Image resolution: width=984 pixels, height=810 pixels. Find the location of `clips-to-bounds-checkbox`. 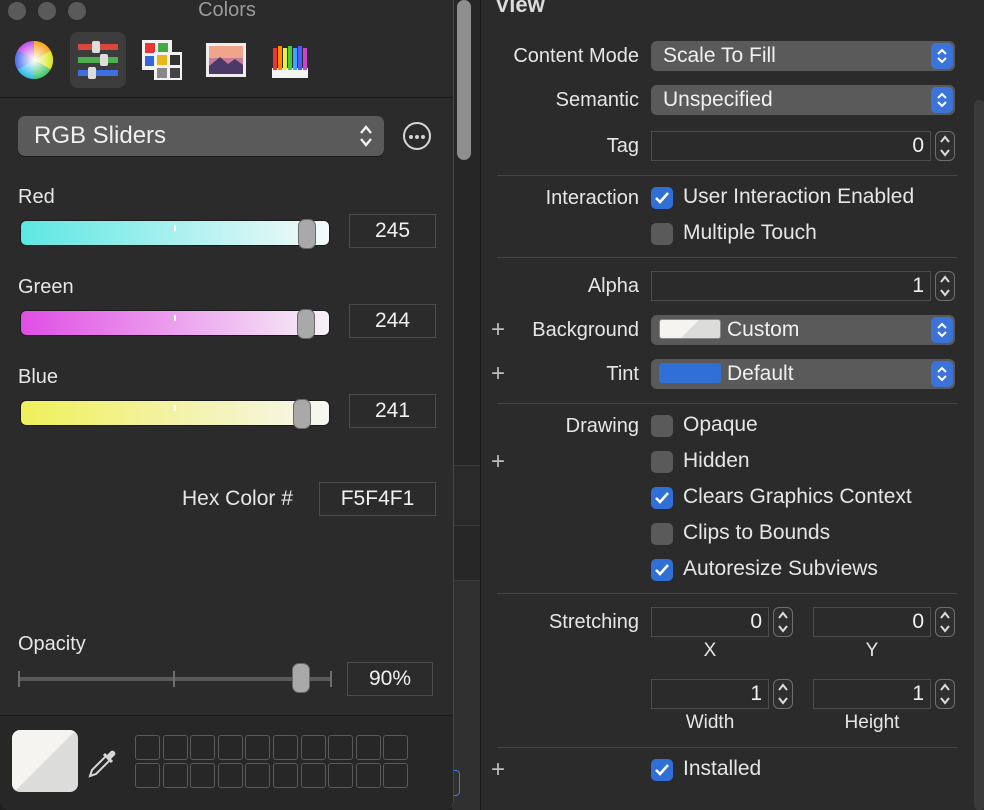

clips-to-bounds-checkbox is located at coordinates (662, 534).